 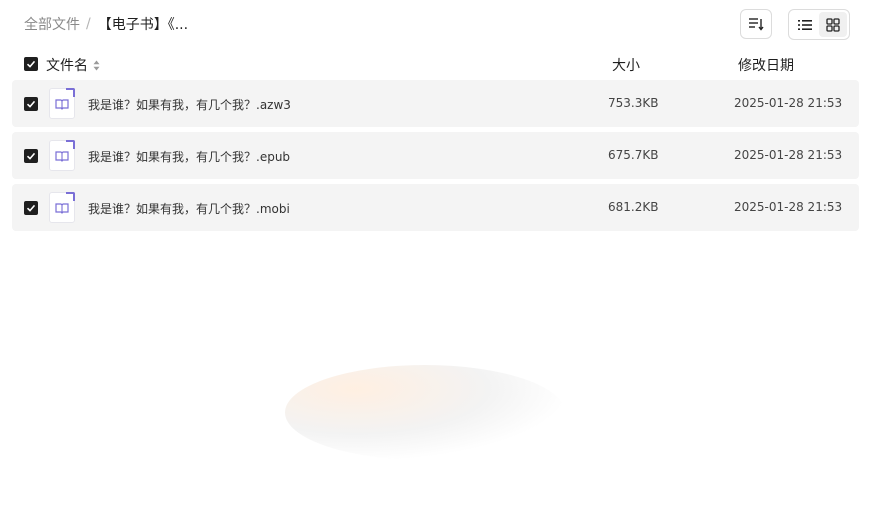 What do you see at coordinates (189, 156) in the screenshot?
I see `file-name: 我是谁？如果有我，有几个我？.epub` at bounding box center [189, 156].